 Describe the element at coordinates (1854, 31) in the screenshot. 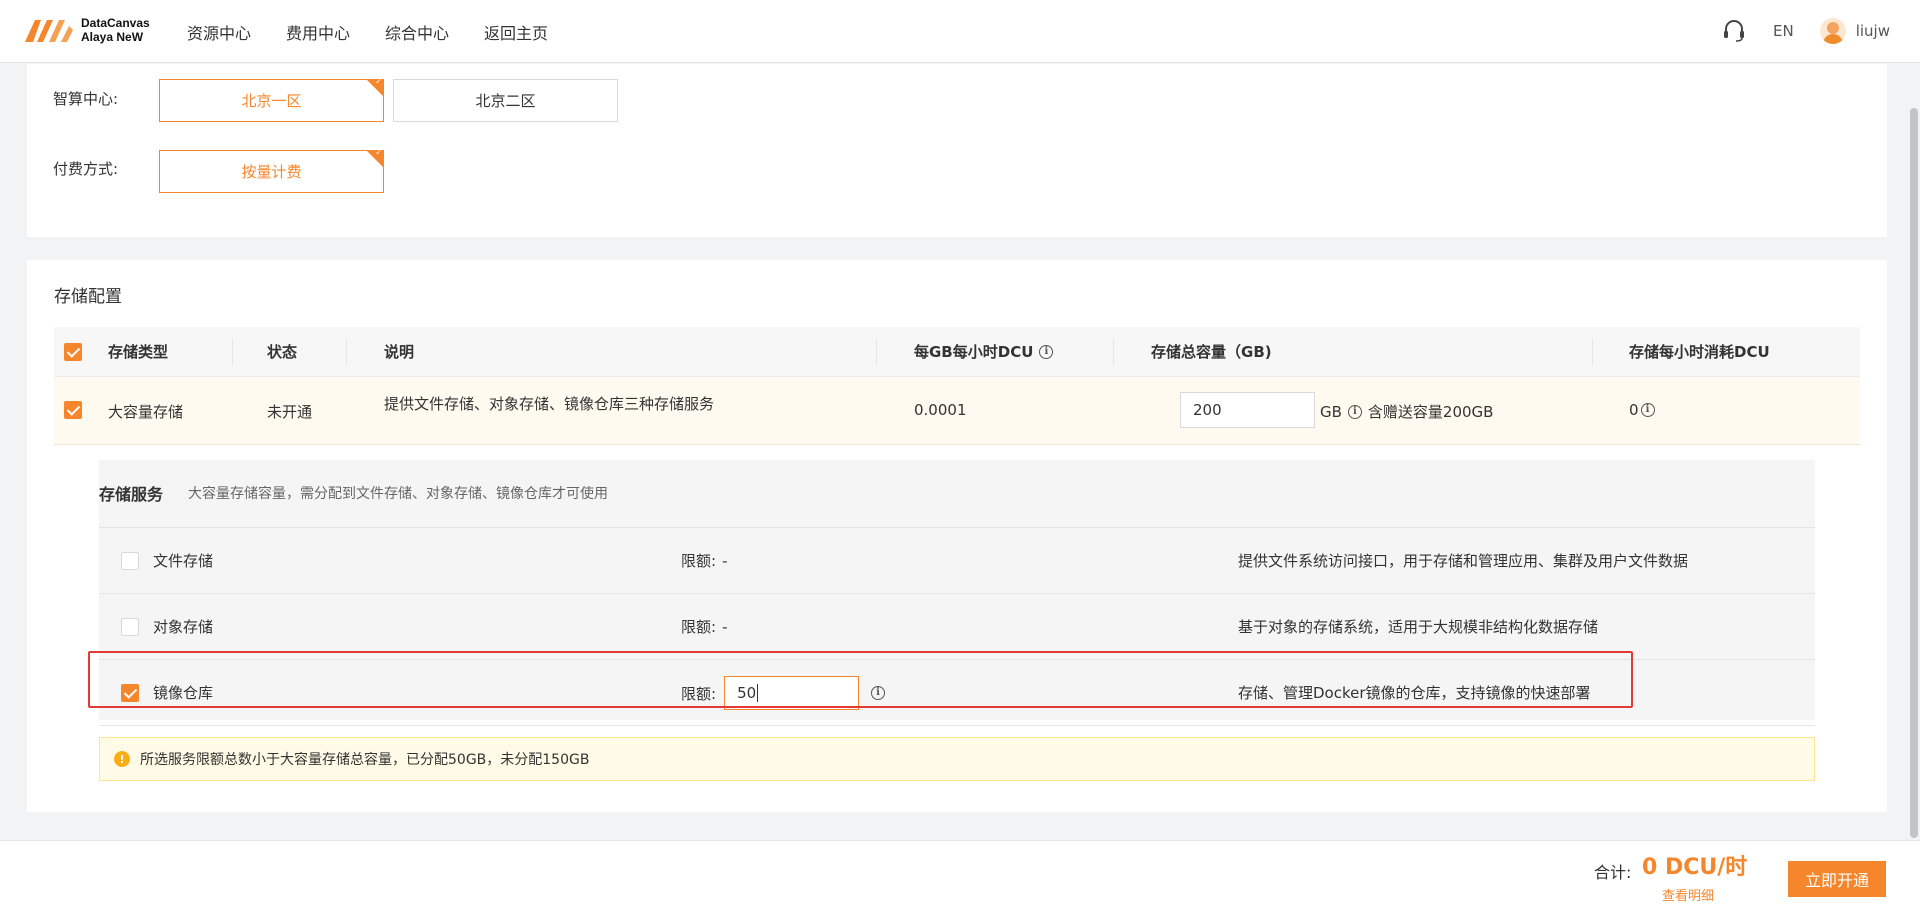

I see `user-menu: liujw` at that location.